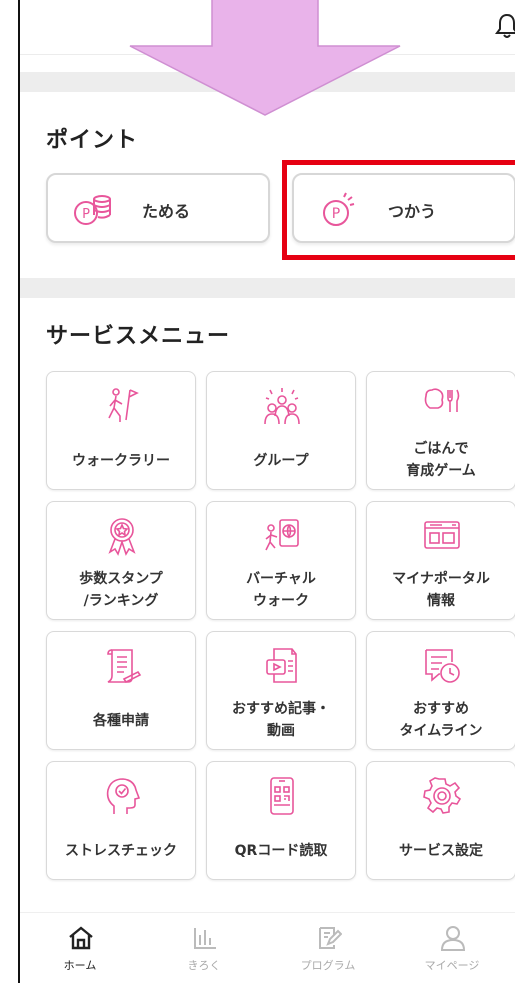  What do you see at coordinates (138, 336) in the screenshot?
I see `service-section-title: サービスメニュー` at bounding box center [138, 336].